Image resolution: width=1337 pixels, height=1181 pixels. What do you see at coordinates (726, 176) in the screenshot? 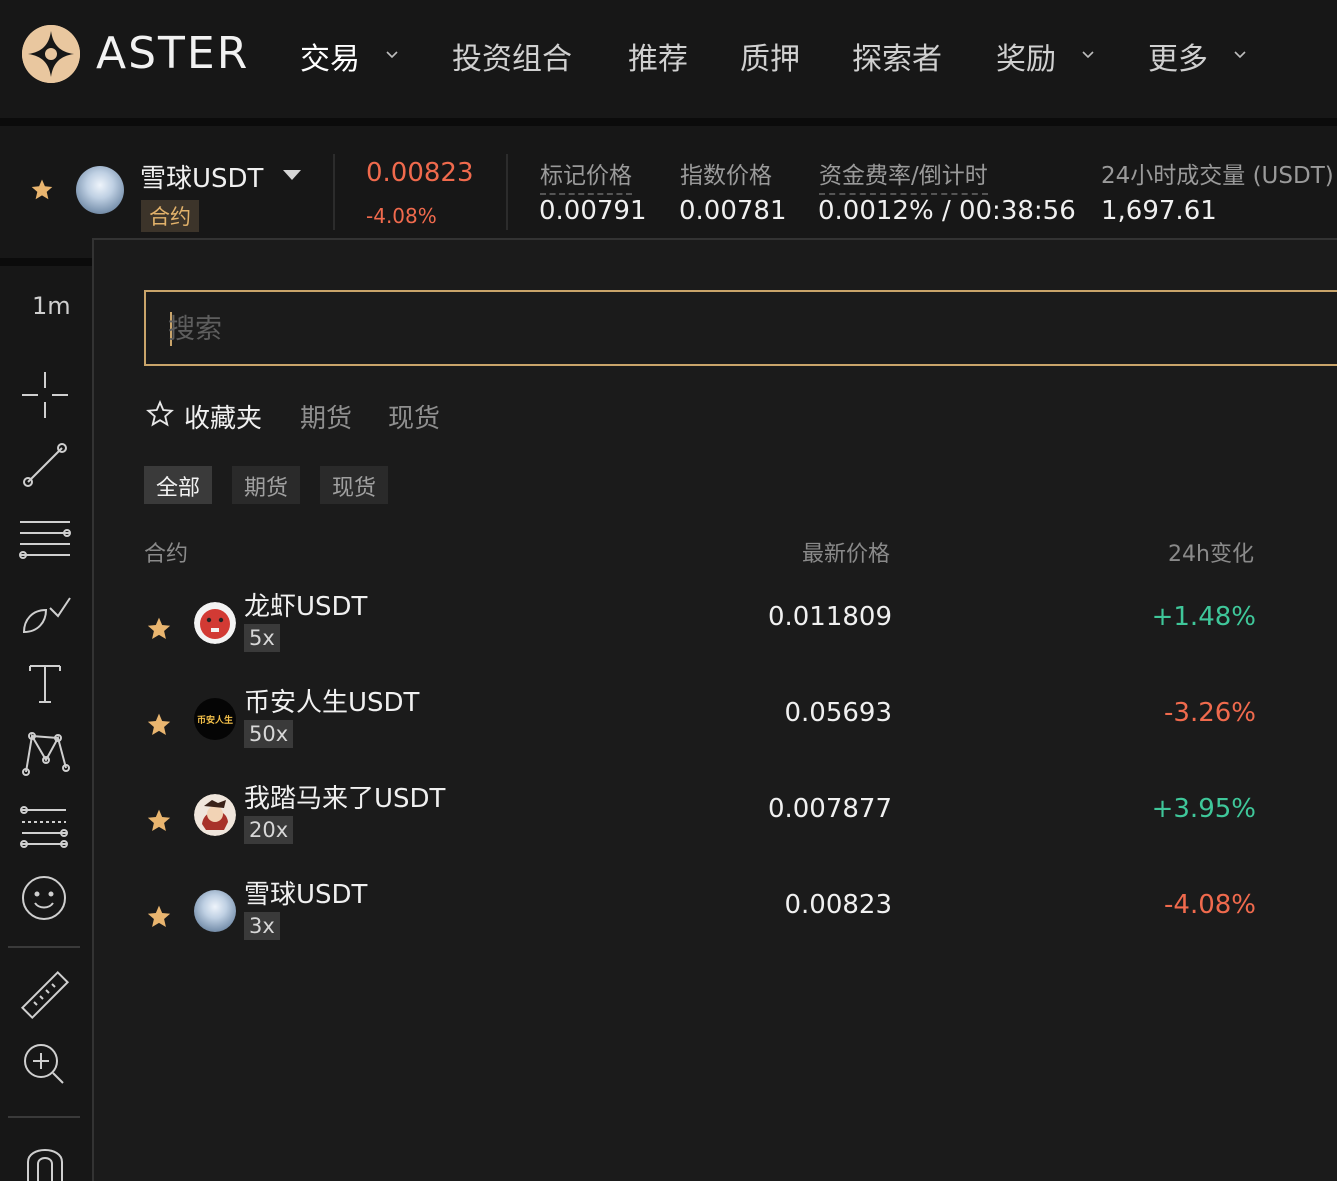
I see `index-price-label: 指数价格` at bounding box center [726, 176].